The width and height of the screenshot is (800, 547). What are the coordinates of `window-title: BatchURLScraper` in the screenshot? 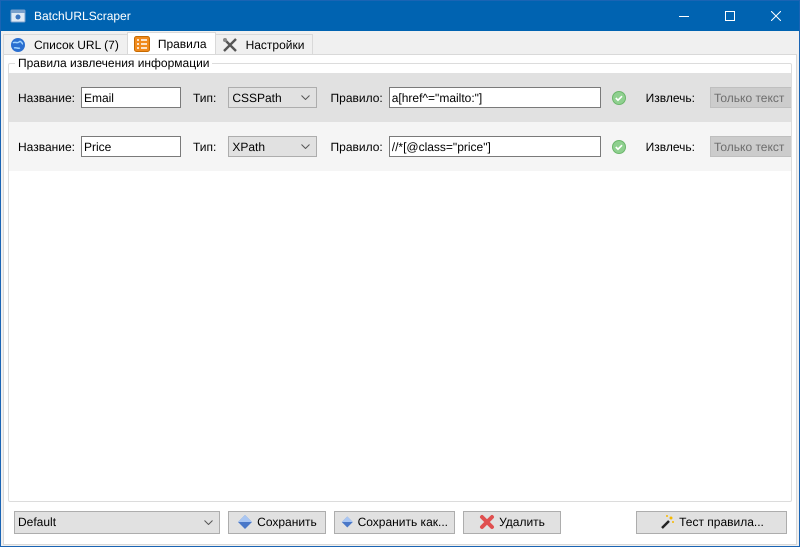 It's located at (83, 16).